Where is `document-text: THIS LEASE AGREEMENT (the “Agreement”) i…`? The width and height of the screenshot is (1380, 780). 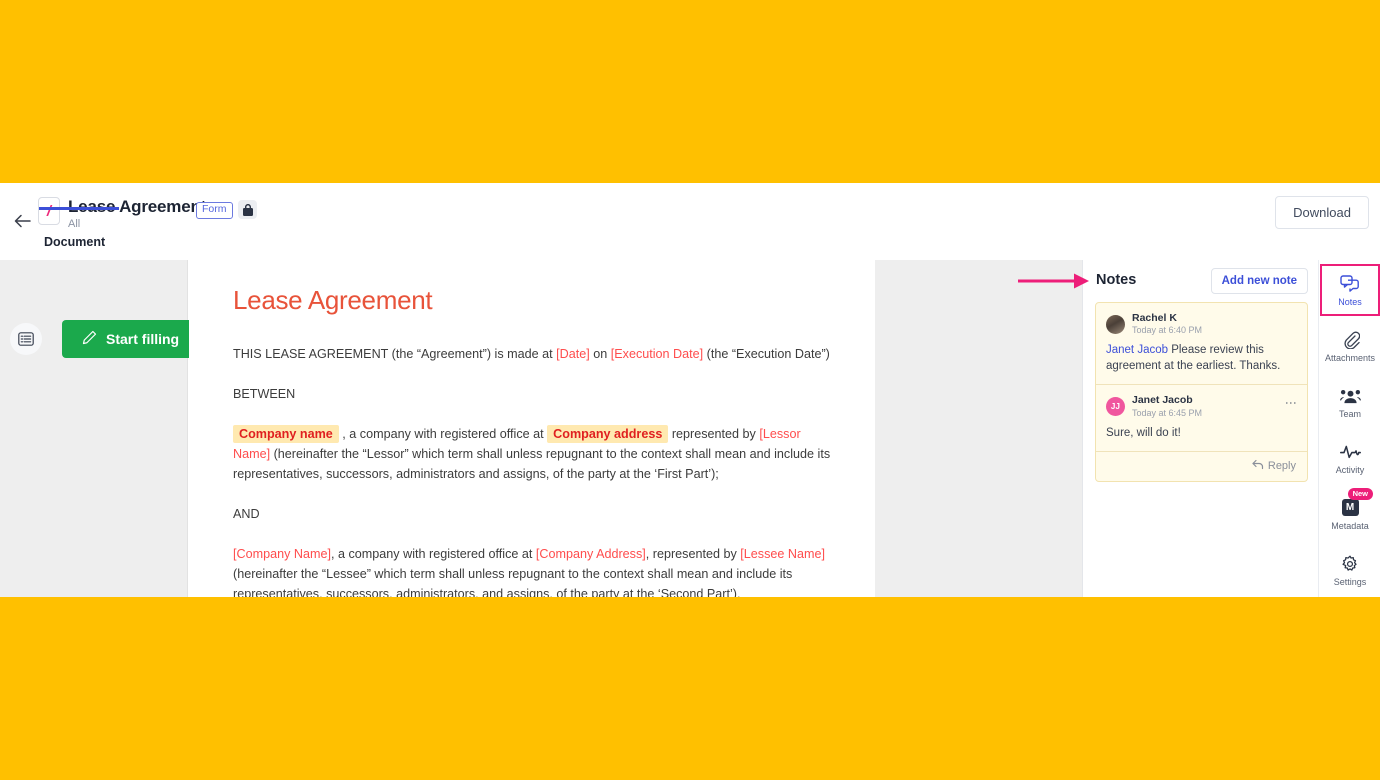 document-text: THIS LEASE AGREEMENT (the “Agreement”) i… is located at coordinates (395, 354).